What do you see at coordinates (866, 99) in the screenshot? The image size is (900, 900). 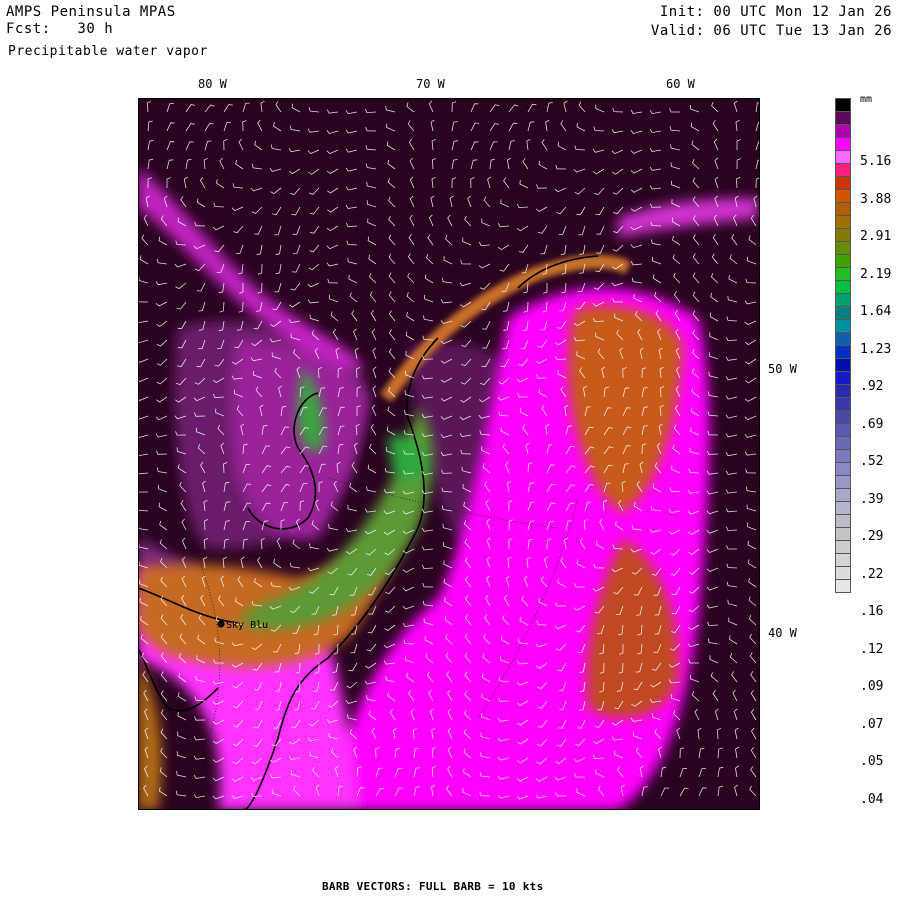 I see `colorbar-unit: mm` at bounding box center [866, 99].